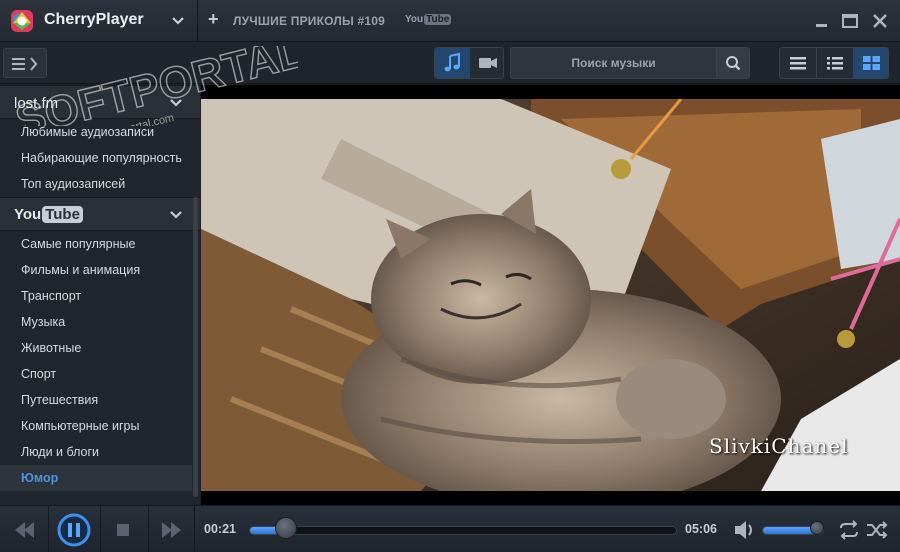 This screenshot has height=552, width=900. Describe the element at coordinates (96, 158) in the screenshot. I see `sidebar-item-trending: Набирающие популярность` at that location.